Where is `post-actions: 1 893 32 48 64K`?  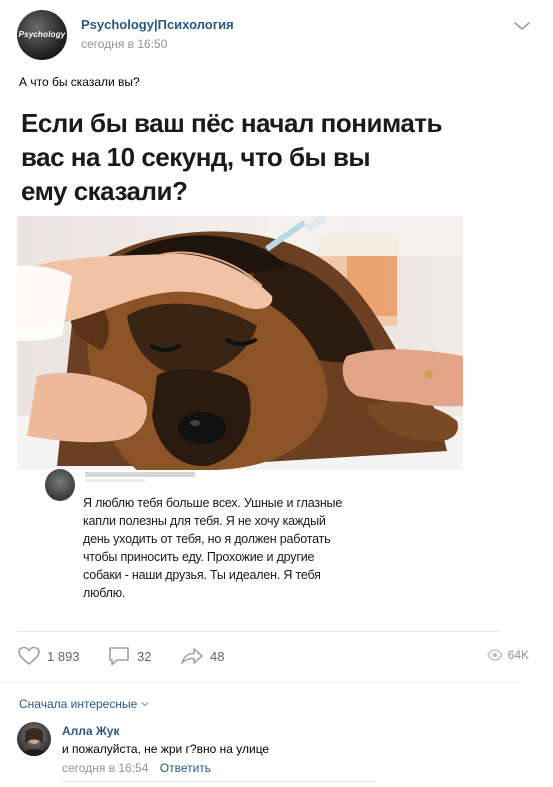 post-actions: 1 893 32 48 64K is located at coordinates (276, 655).